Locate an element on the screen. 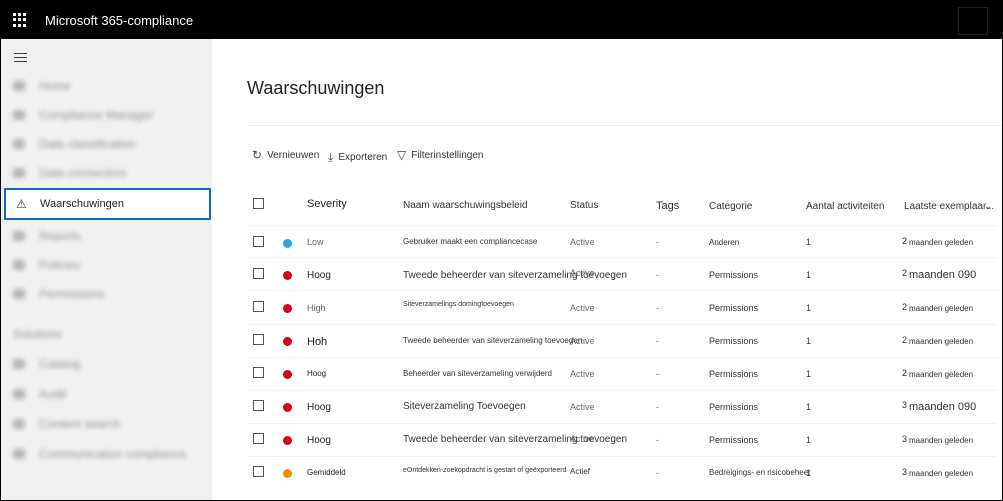  app-title: Microsoft 365-compliance is located at coordinates (119, 20).